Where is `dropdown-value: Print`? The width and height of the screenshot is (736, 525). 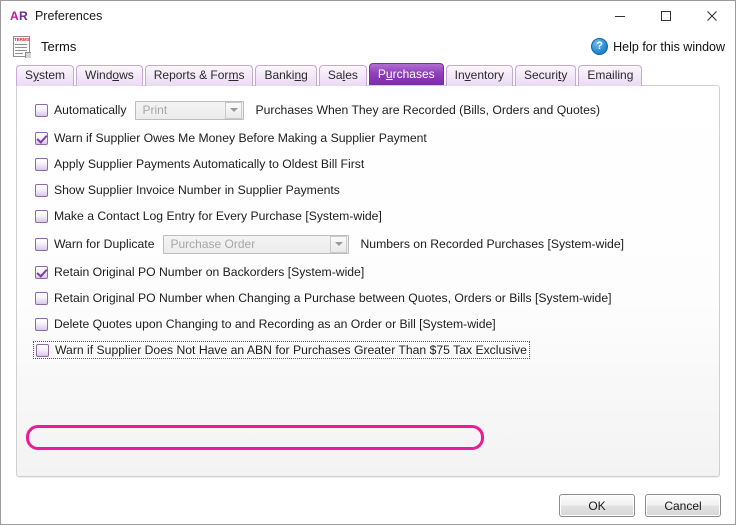 dropdown-value: Print is located at coordinates (155, 110).